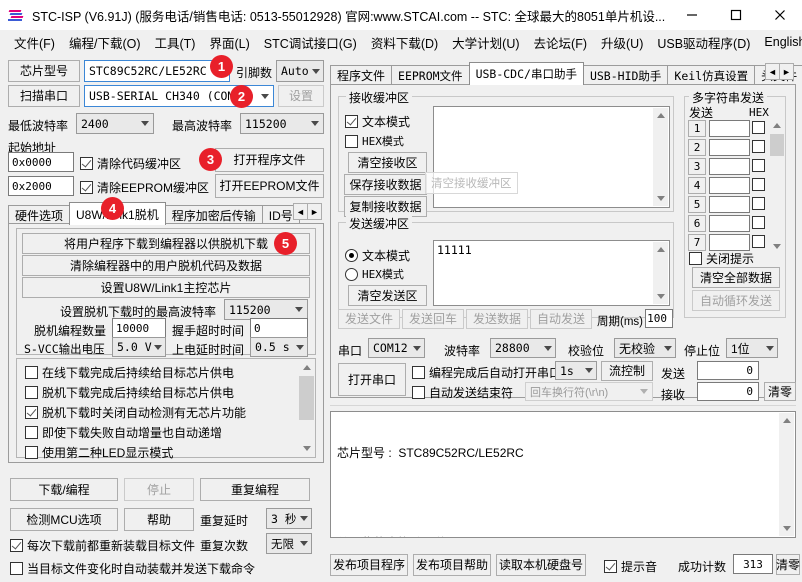 Image resolution: width=802 pixels, height=582 pixels. What do you see at coordinates (377, 121) in the screenshot?
I see `receive-text-mode-checkbox: 文本模式` at bounding box center [377, 121].